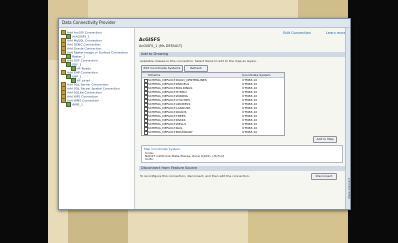  Describe the element at coordinates (256, 75) in the screenshot. I see `coordinate-system-column-header: Coordinate System` at that location.